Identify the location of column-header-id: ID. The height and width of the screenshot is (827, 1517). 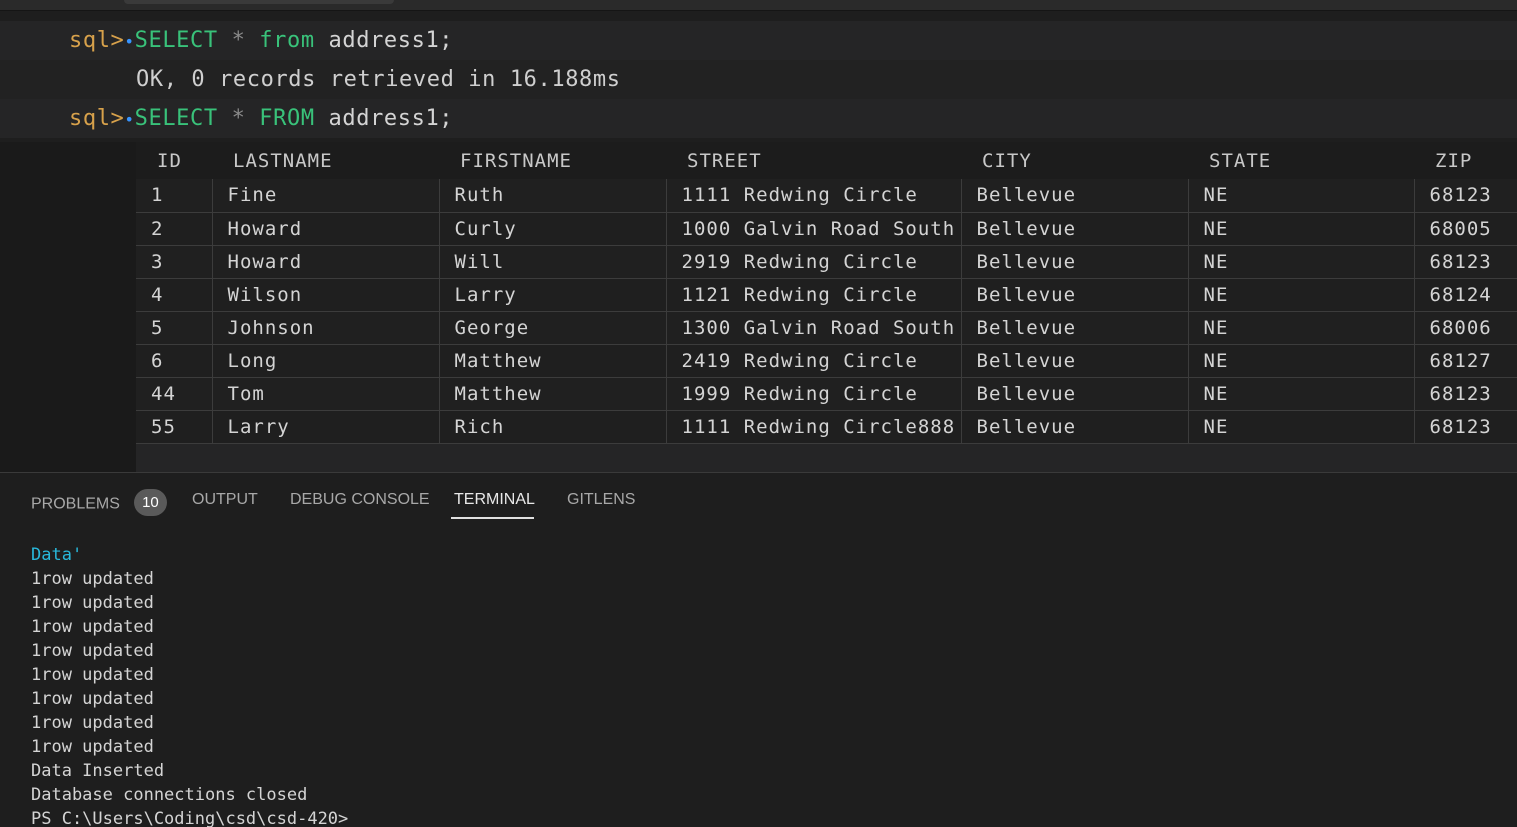
(174, 160).